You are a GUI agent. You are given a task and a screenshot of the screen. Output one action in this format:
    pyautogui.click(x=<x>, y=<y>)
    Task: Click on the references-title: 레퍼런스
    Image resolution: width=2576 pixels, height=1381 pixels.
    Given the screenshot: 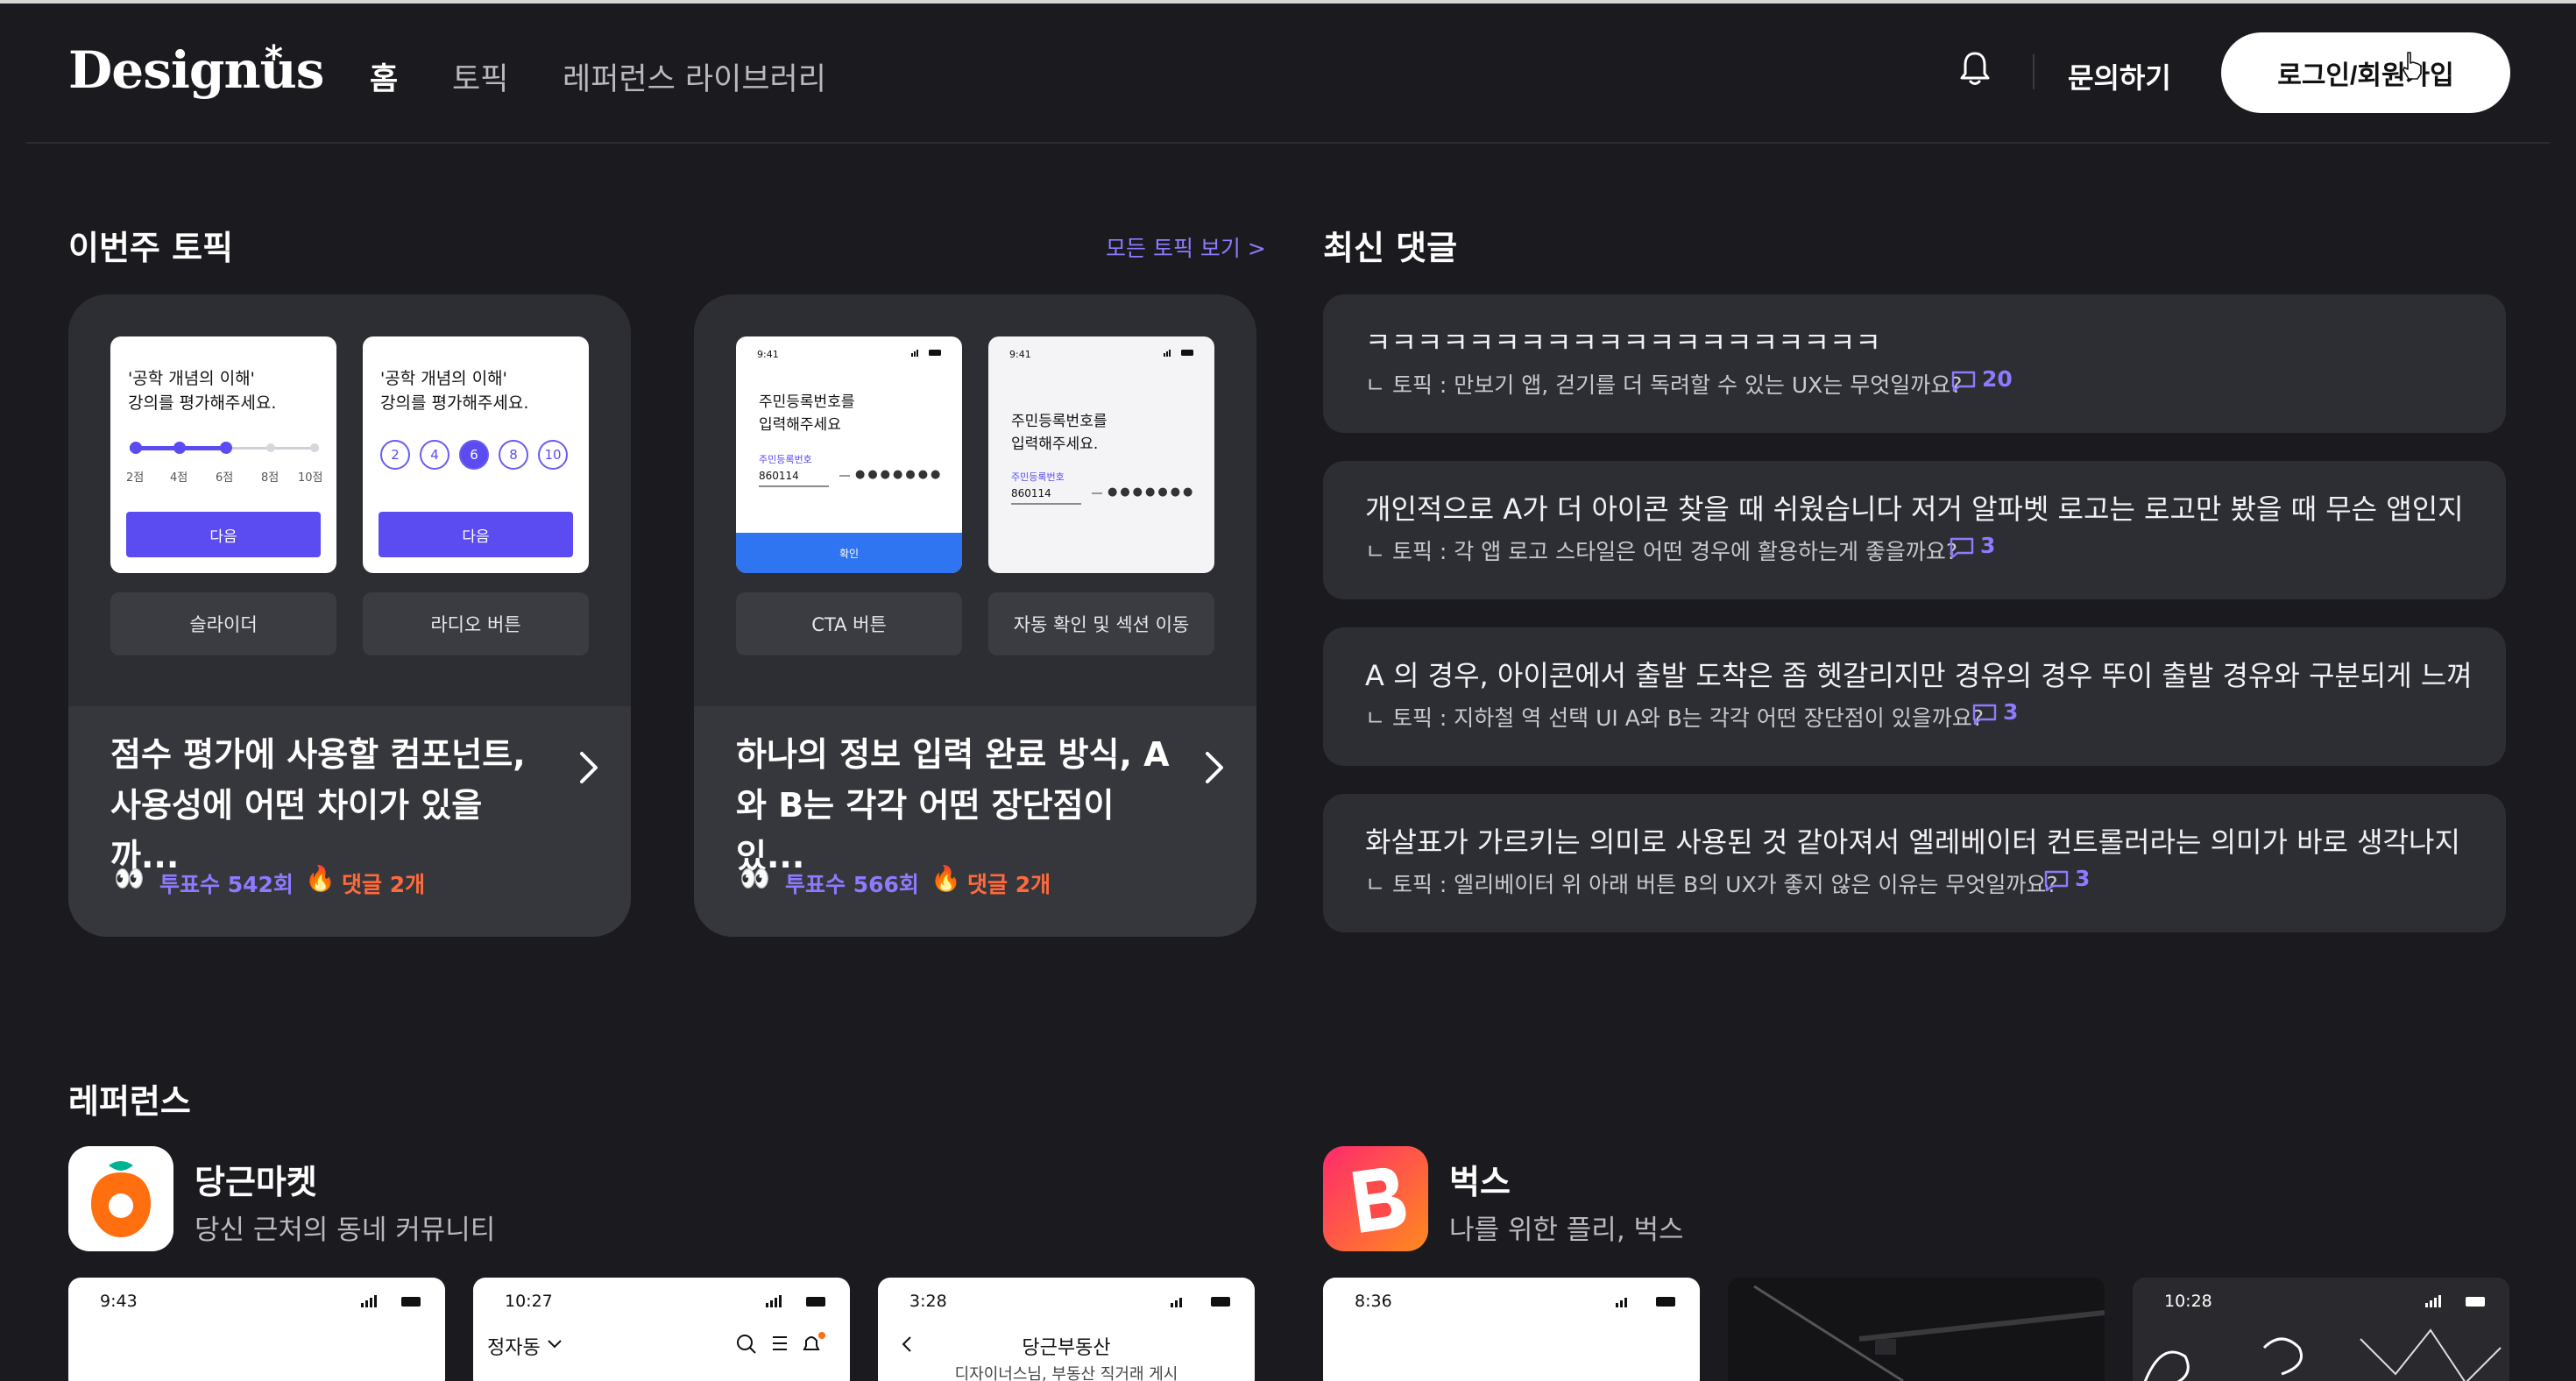 What is the action you would take?
    pyautogui.click(x=129, y=1101)
    